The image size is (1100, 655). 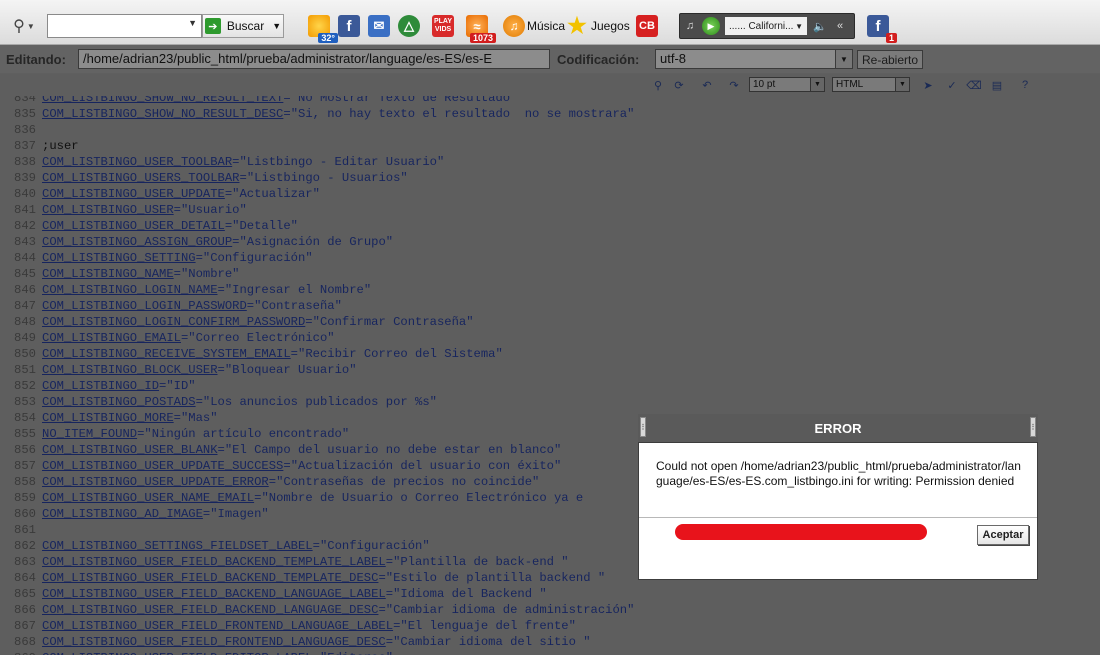 I want to click on station-selector: ...... Californi... ▼, so click(x=766, y=26).